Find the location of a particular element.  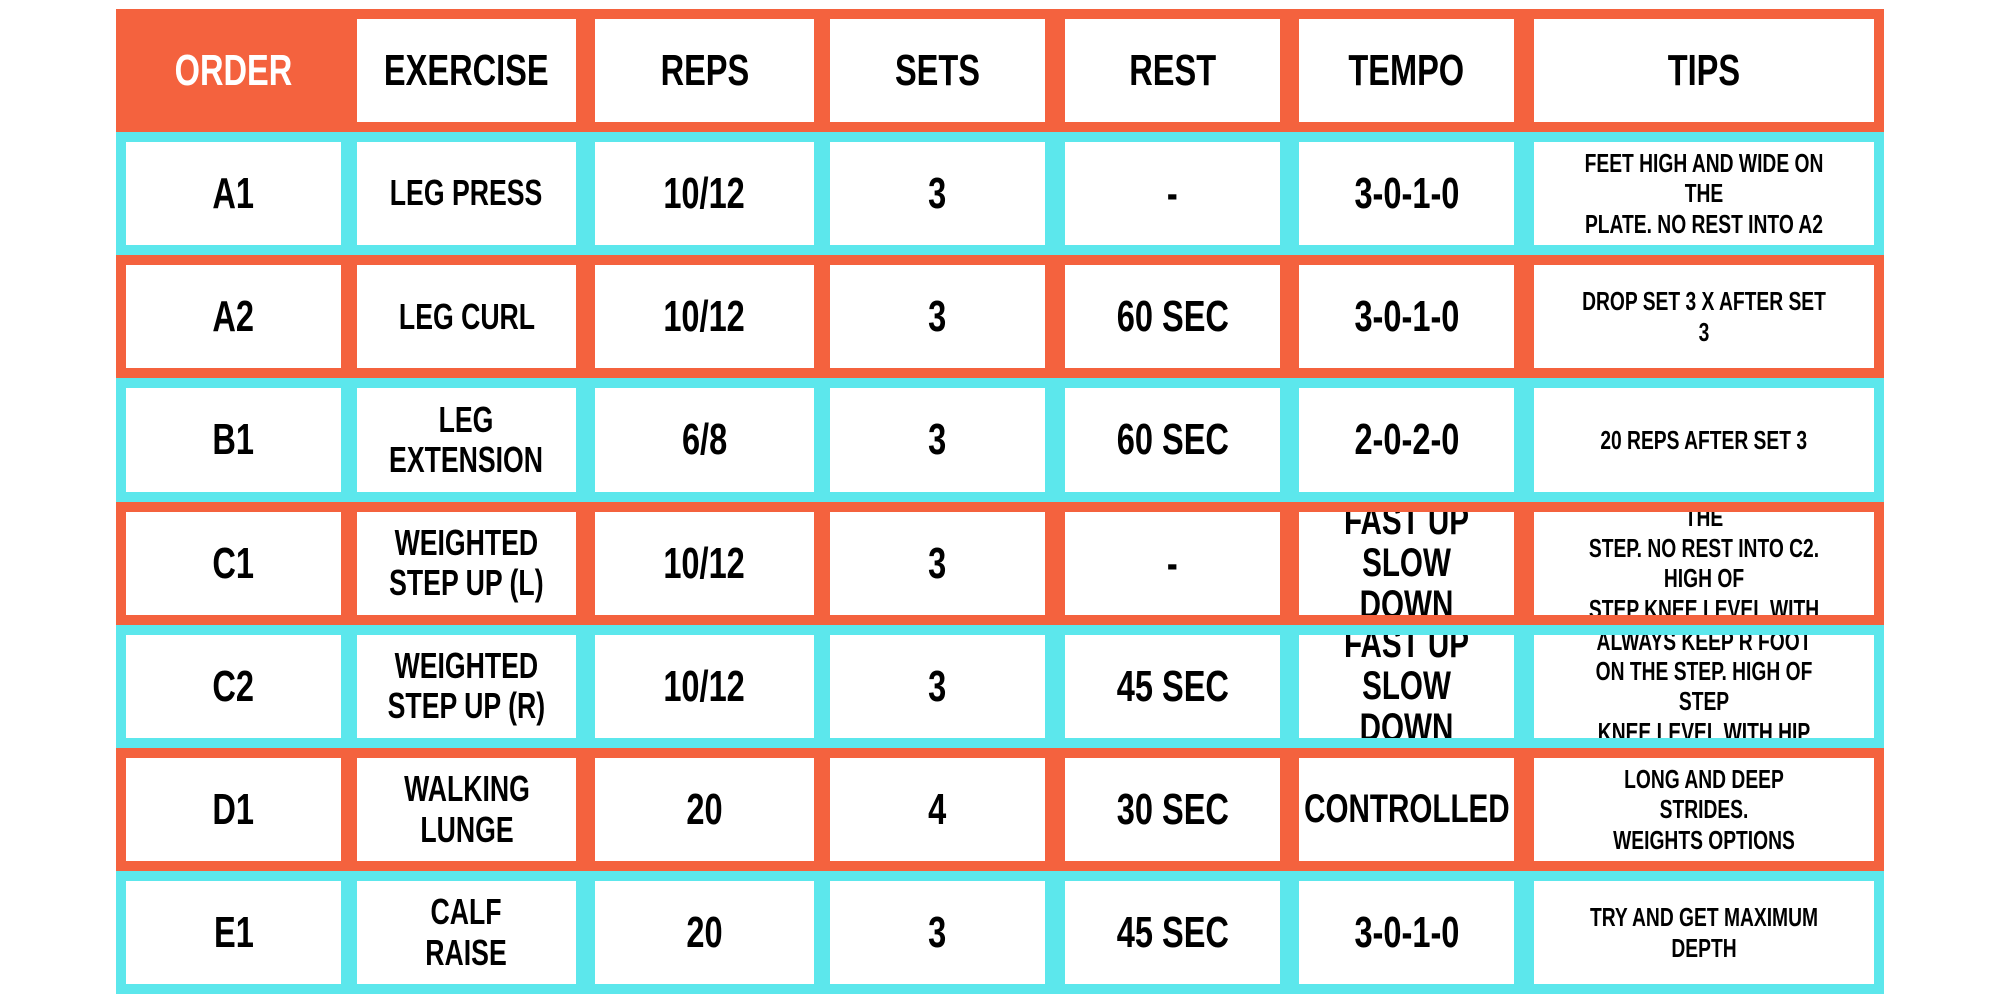

order-value: C1 is located at coordinates (233, 563).